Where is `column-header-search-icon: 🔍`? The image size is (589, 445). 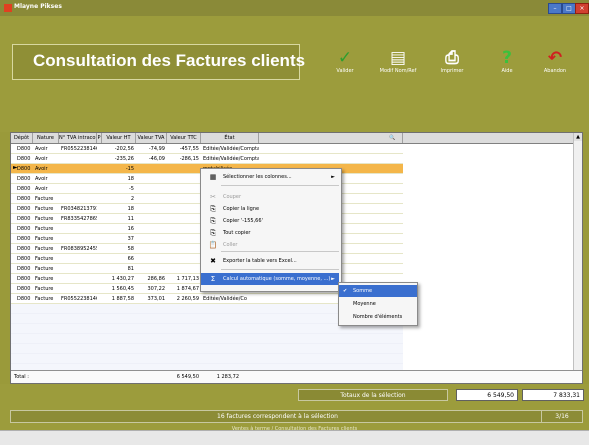 column-header-search-icon: 🔍 is located at coordinates (393, 138).